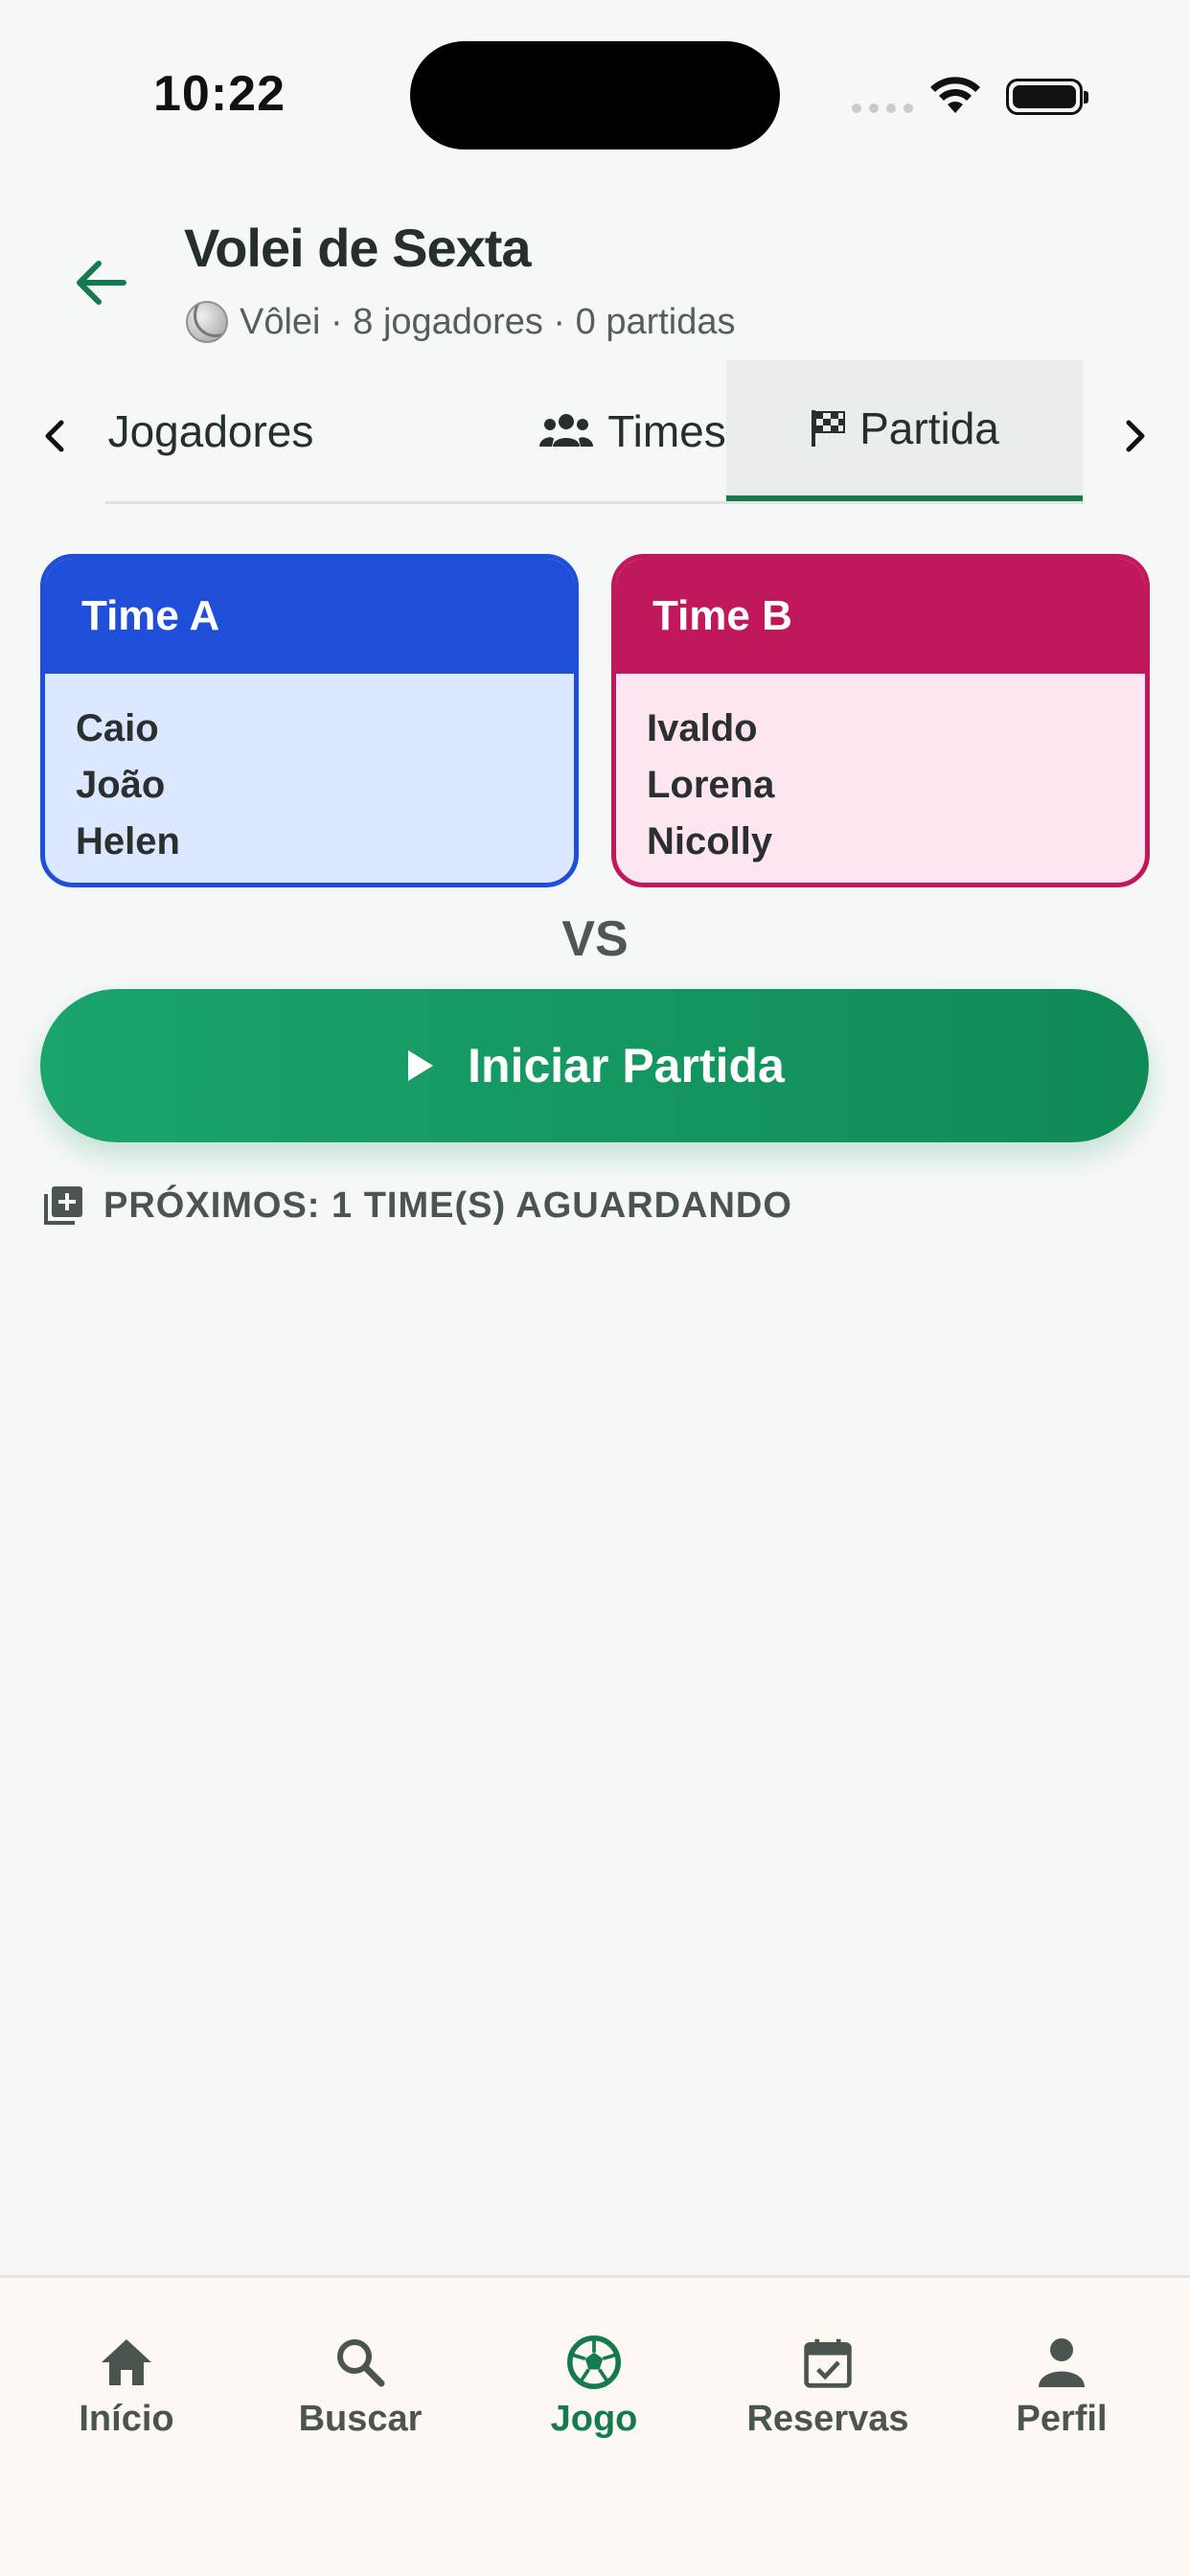  Describe the element at coordinates (310, 772) in the screenshot. I see `team-a-players: Caio João Helen` at that location.